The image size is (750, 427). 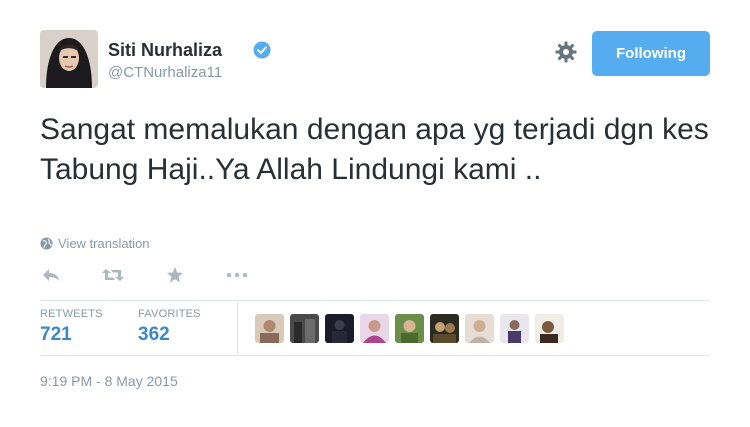 I want to click on favorites-label: FAVORITES, so click(x=169, y=314).